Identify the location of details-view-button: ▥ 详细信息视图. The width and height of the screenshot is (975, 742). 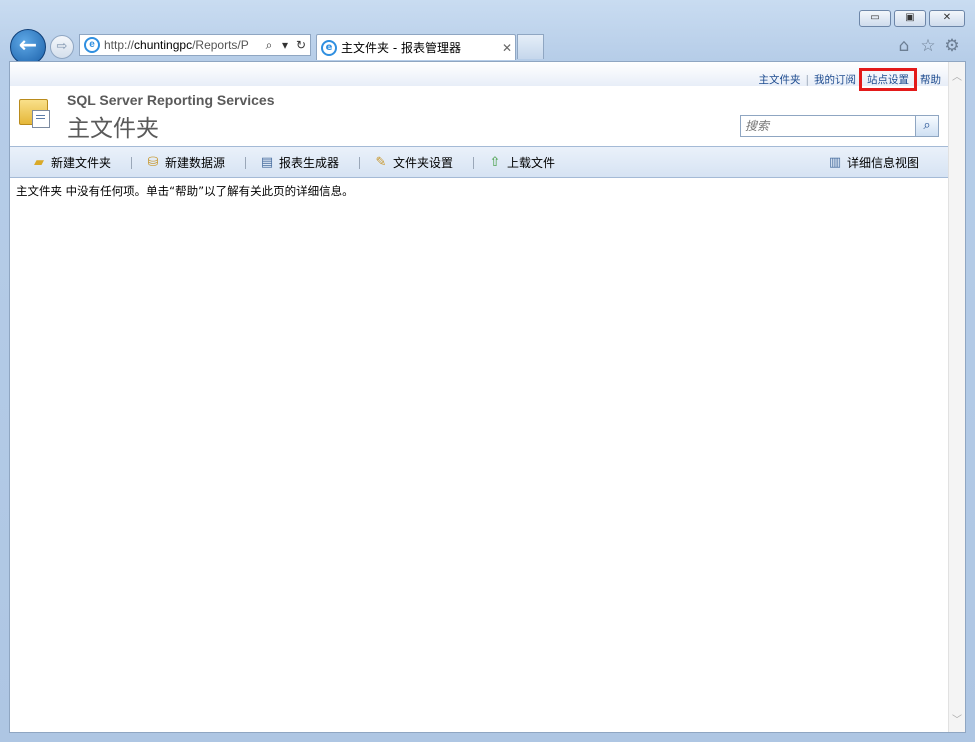
(872, 162).